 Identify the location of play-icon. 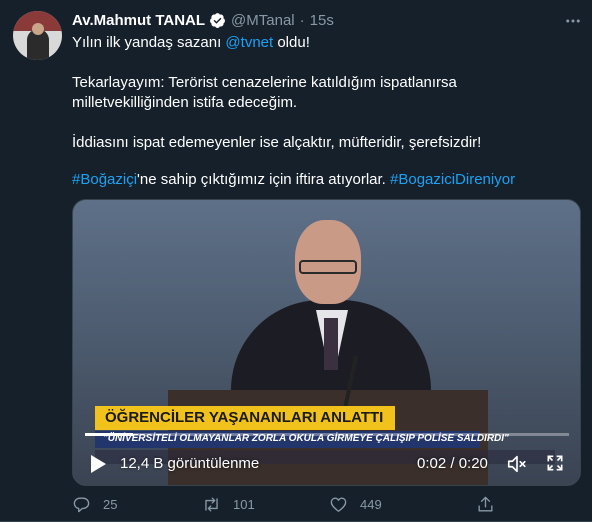
(98, 464).